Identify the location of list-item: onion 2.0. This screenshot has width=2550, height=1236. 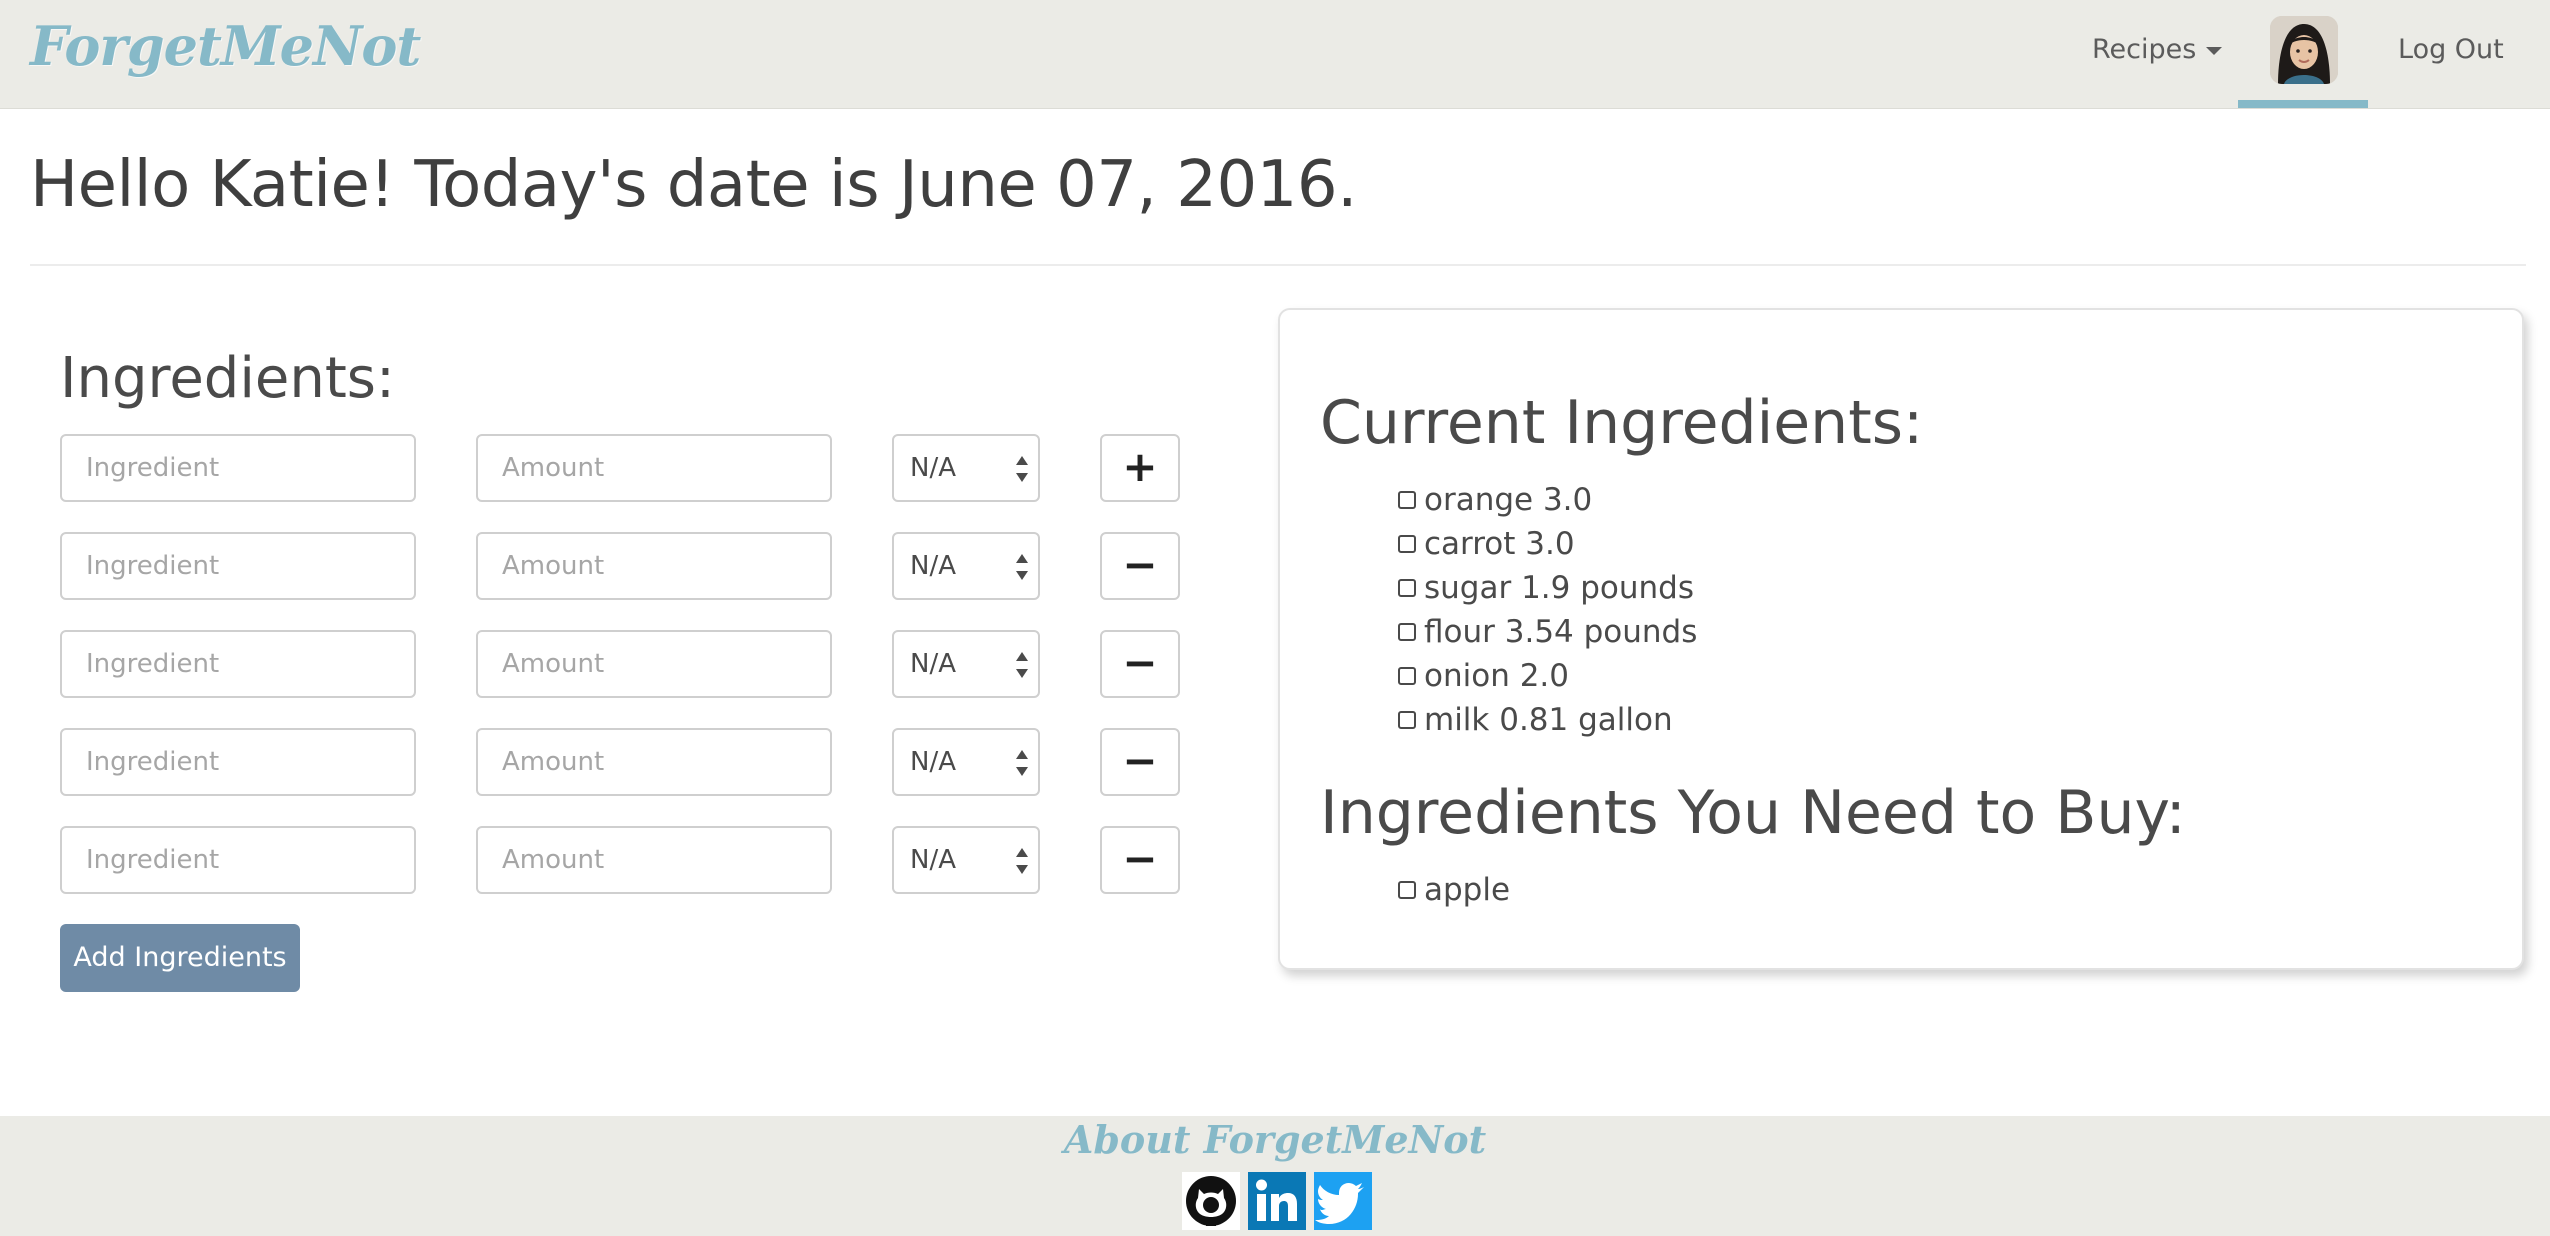
(1547, 676).